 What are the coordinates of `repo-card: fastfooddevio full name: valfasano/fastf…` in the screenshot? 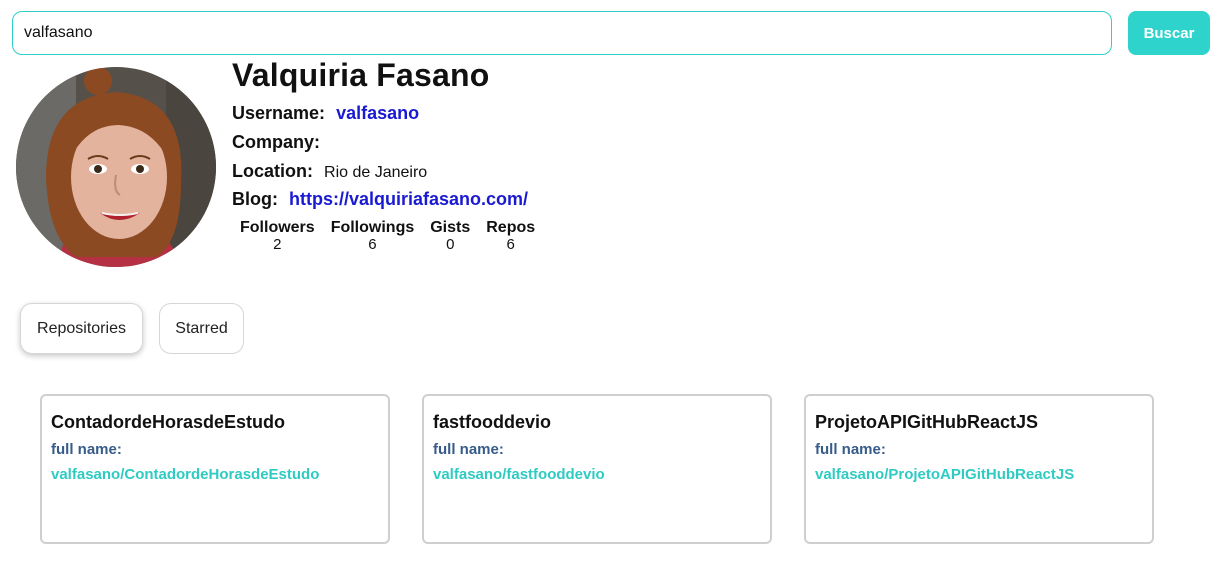 It's located at (597, 469).